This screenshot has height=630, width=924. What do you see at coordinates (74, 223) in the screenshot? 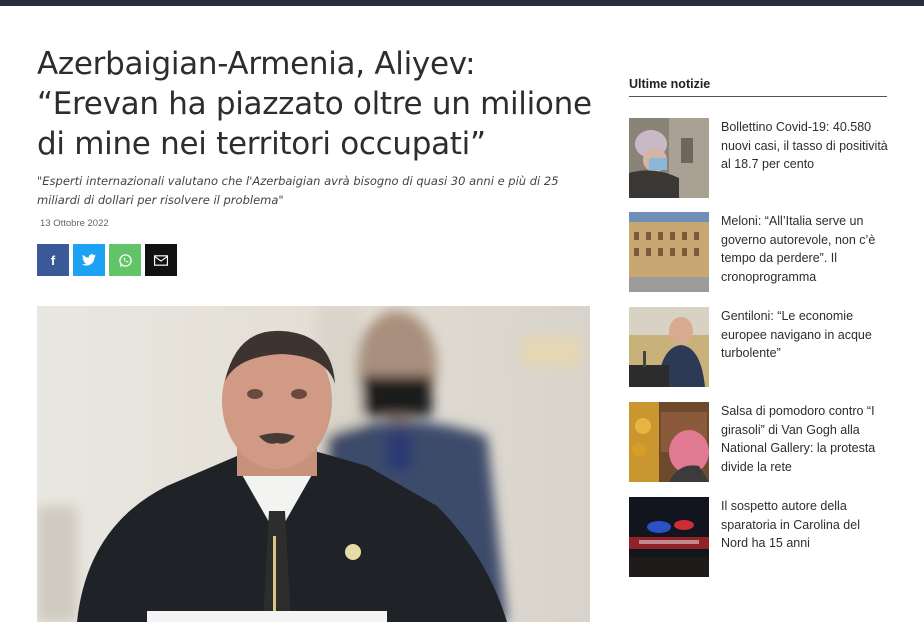
I see `article-date: 13 Ottobre 2022` at bounding box center [74, 223].